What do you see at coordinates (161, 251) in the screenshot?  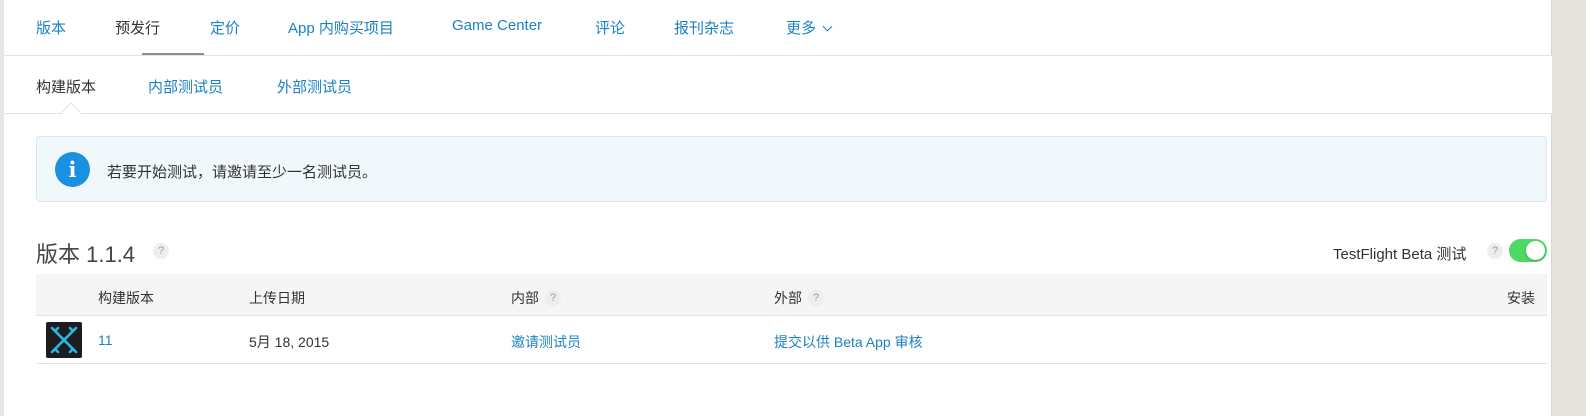 I see `version-help-icon: ?` at bounding box center [161, 251].